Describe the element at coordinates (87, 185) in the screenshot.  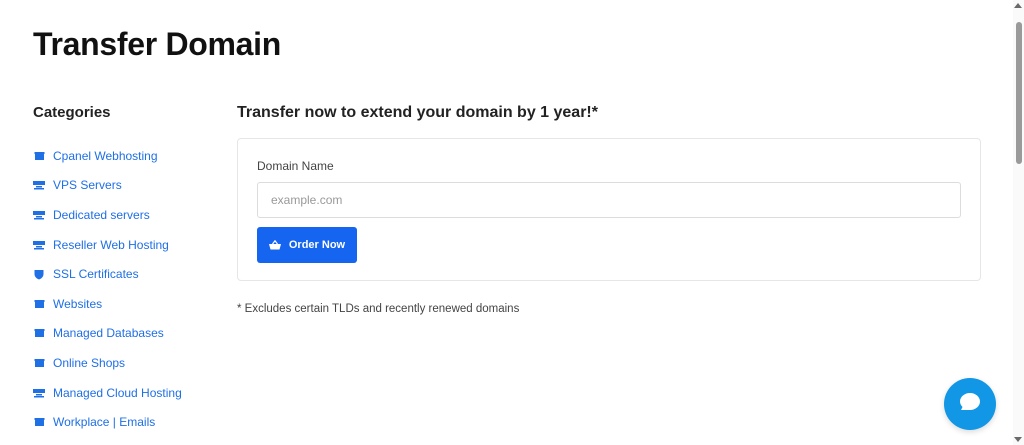
I see `sidebar-item-label: VPS Servers` at that location.